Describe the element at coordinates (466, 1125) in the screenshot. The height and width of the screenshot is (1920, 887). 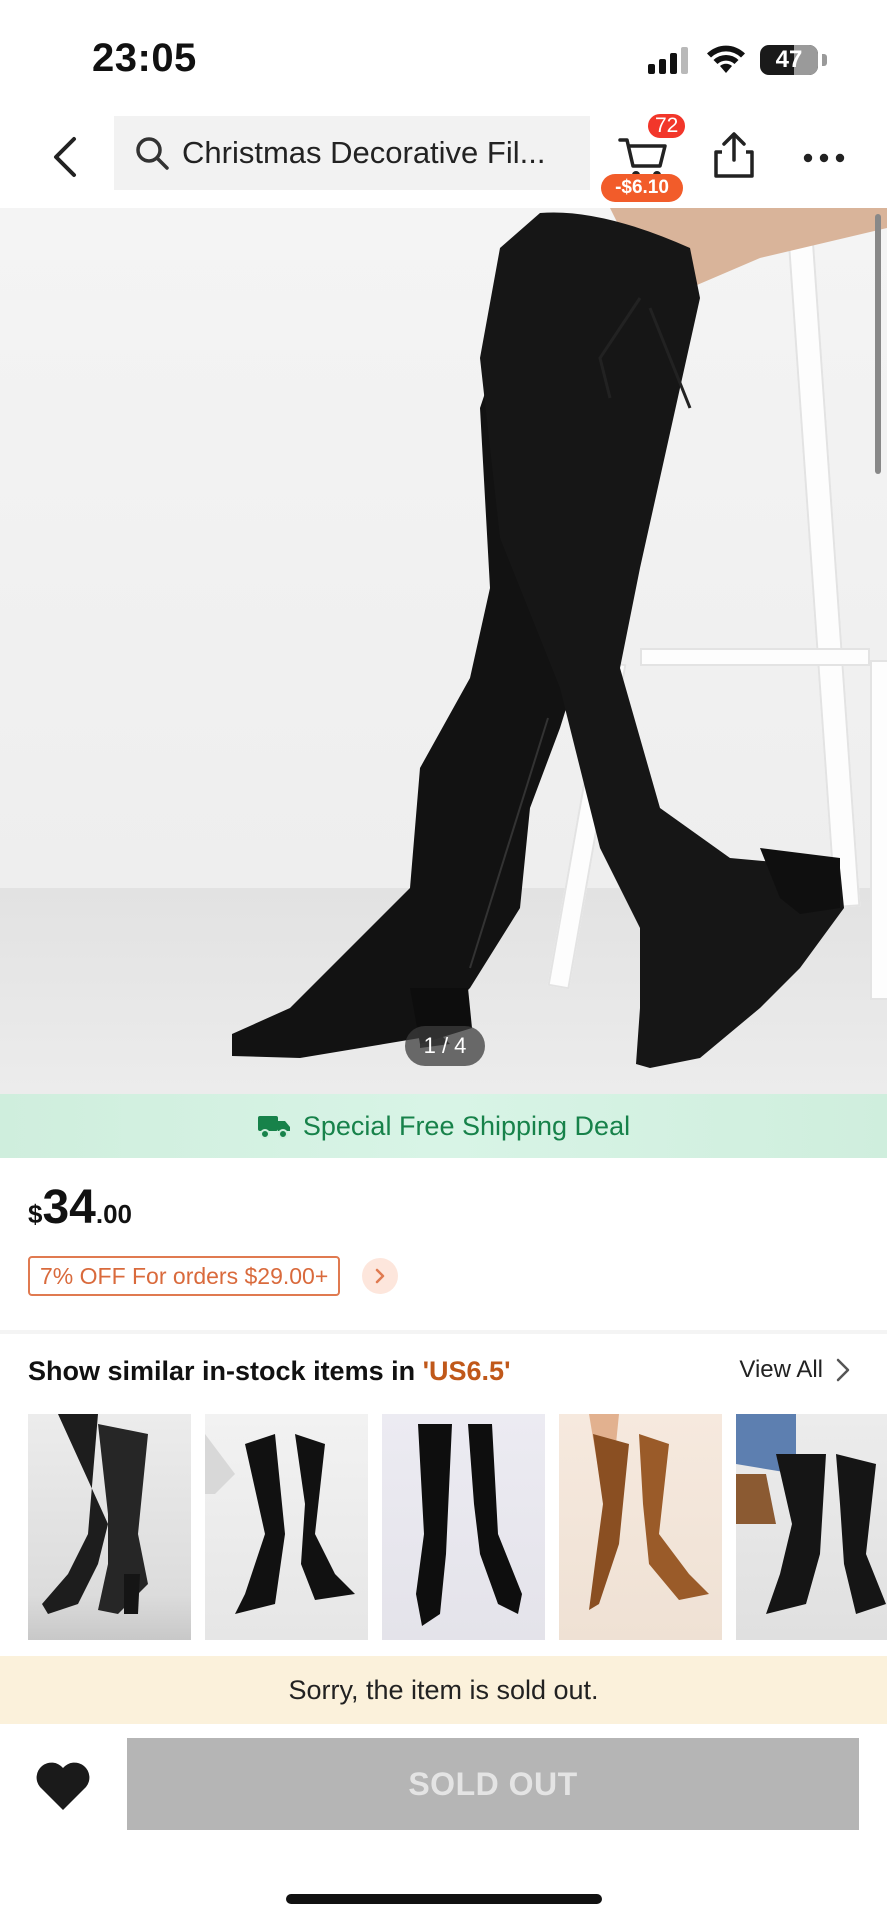
I see `shipping-label: Special Free Shipping Deal` at that location.